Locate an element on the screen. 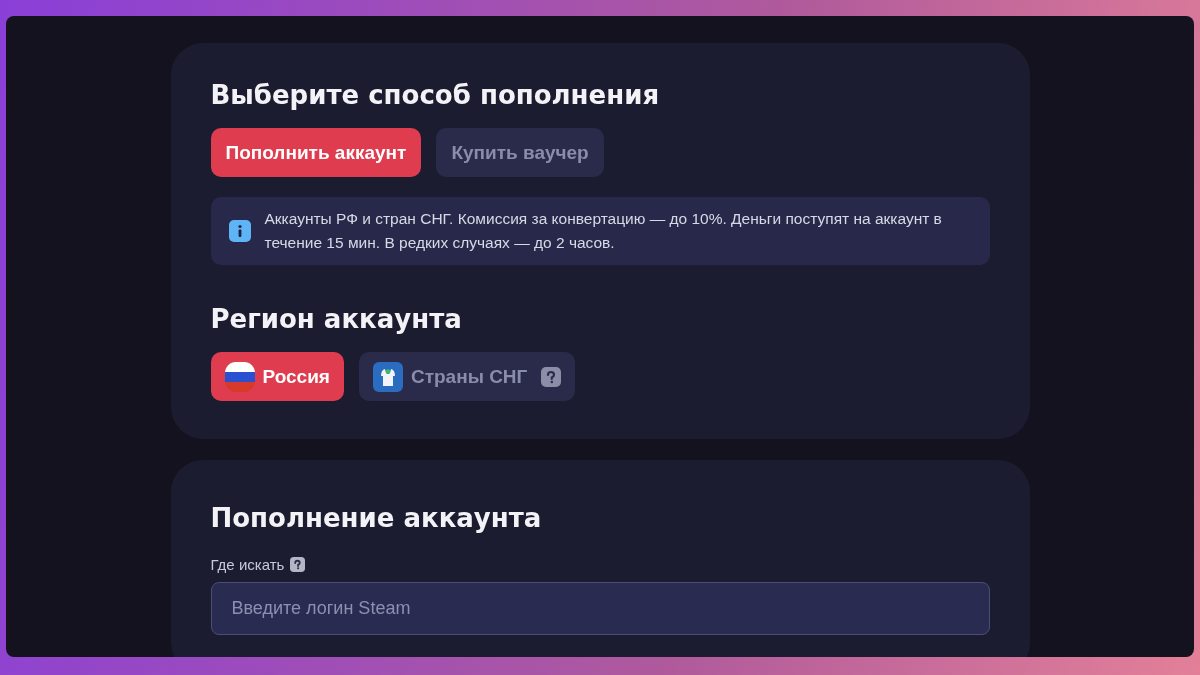  method-tab: Пополнить аккаунт is located at coordinates (316, 152).